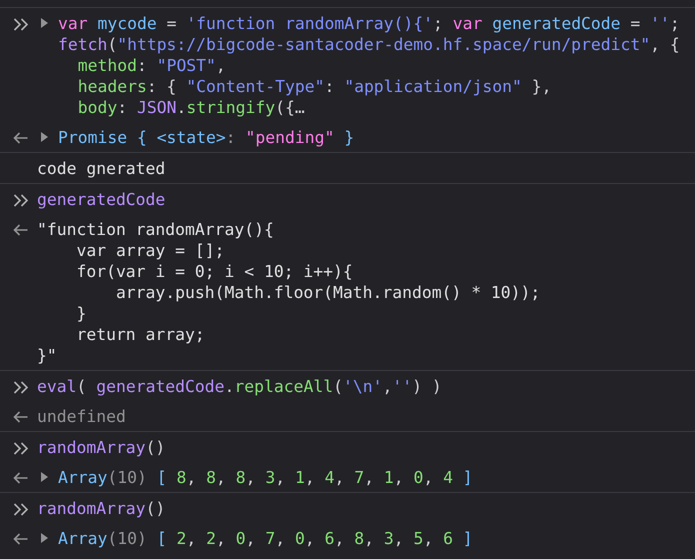 This screenshot has width=695, height=559. Describe the element at coordinates (206, 137) in the screenshot. I see `result-line: Promise { <state>: "pending" }` at that location.